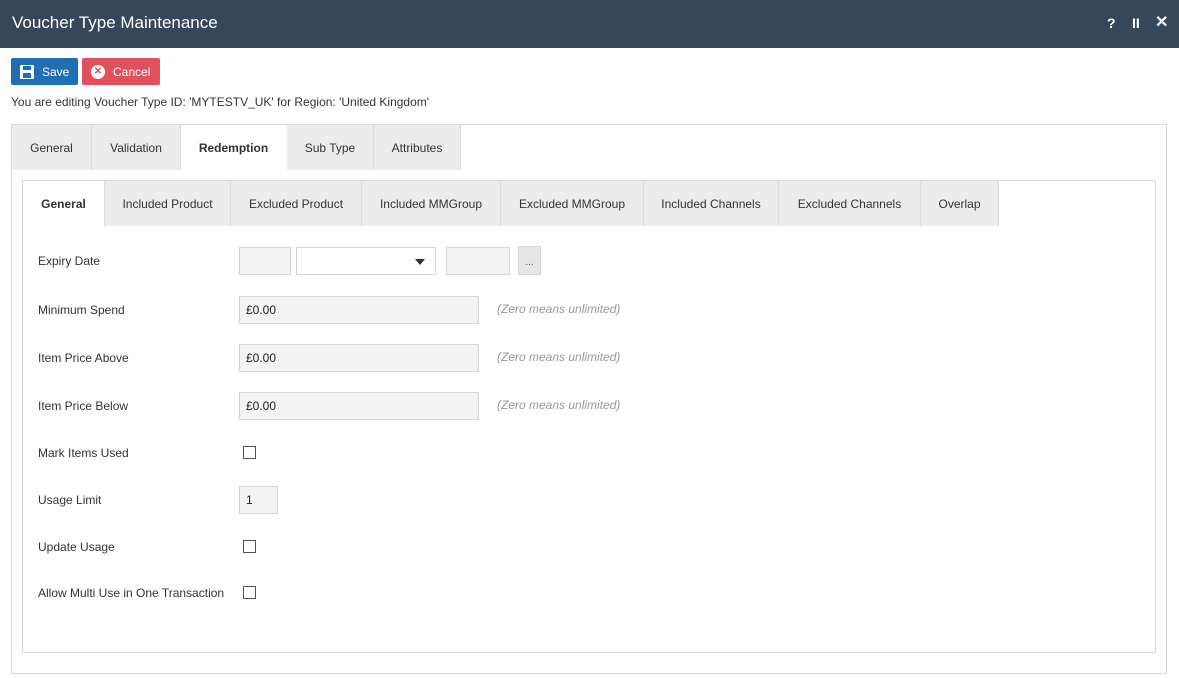 This screenshot has width=1179, height=678. I want to click on usage-limit-field: 1, so click(258, 500).